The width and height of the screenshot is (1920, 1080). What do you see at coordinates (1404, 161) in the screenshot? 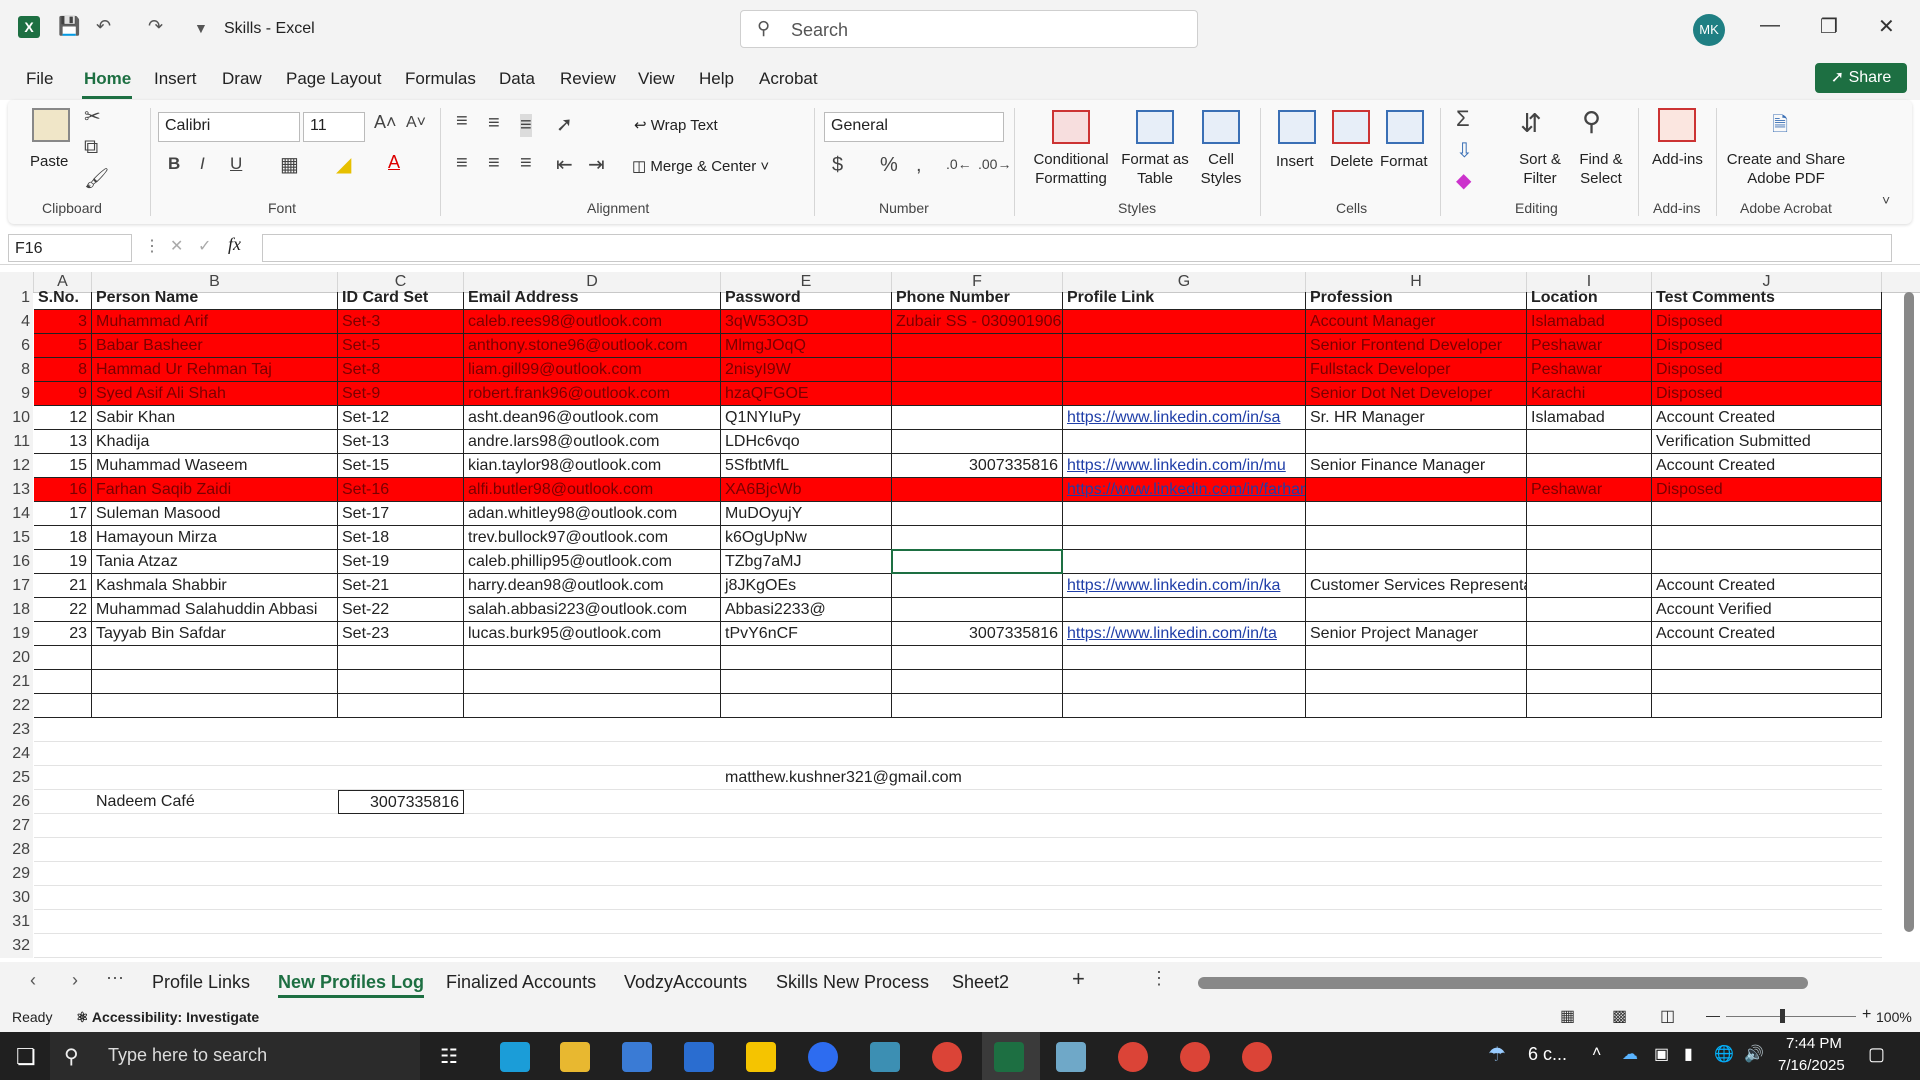
I see `format-cells-label: Format` at bounding box center [1404, 161].